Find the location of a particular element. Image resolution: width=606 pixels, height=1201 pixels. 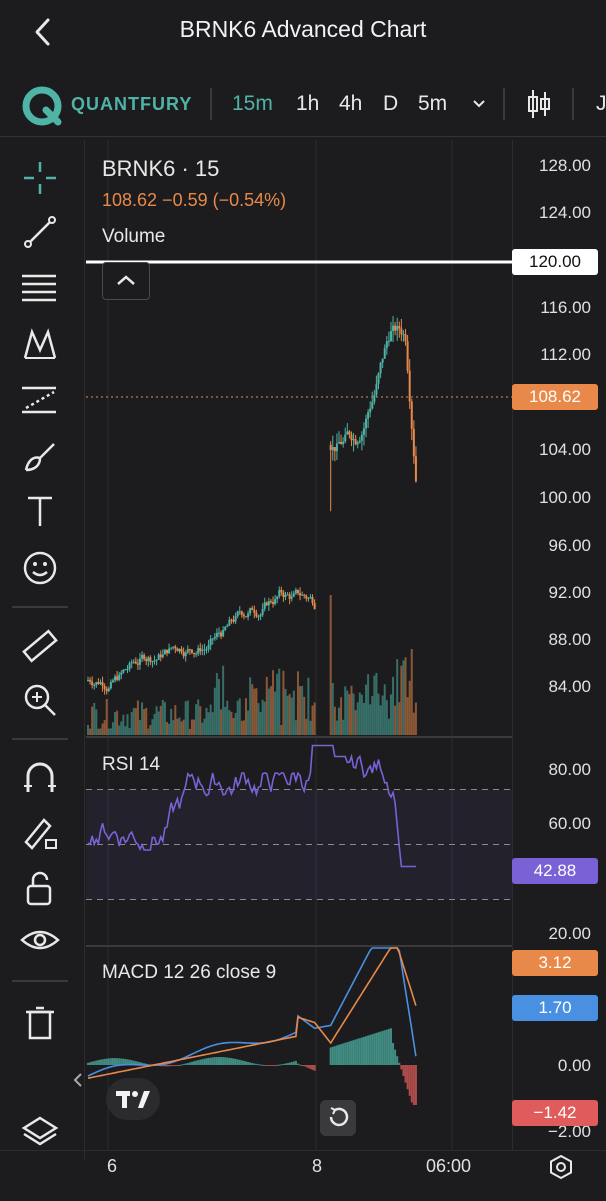

timeframe-4h-tab: 4h is located at coordinates (350, 104).